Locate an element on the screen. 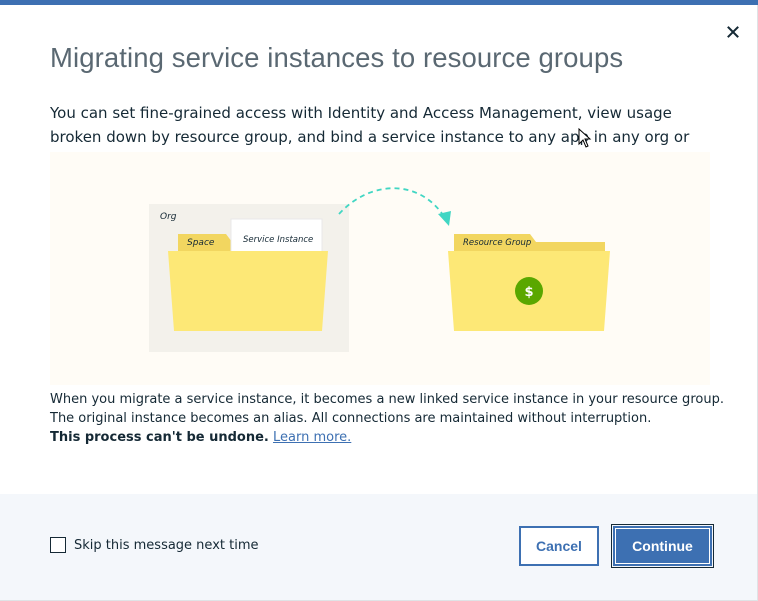 This screenshot has height=601, width=758. org-label: Org is located at coordinates (168, 217).